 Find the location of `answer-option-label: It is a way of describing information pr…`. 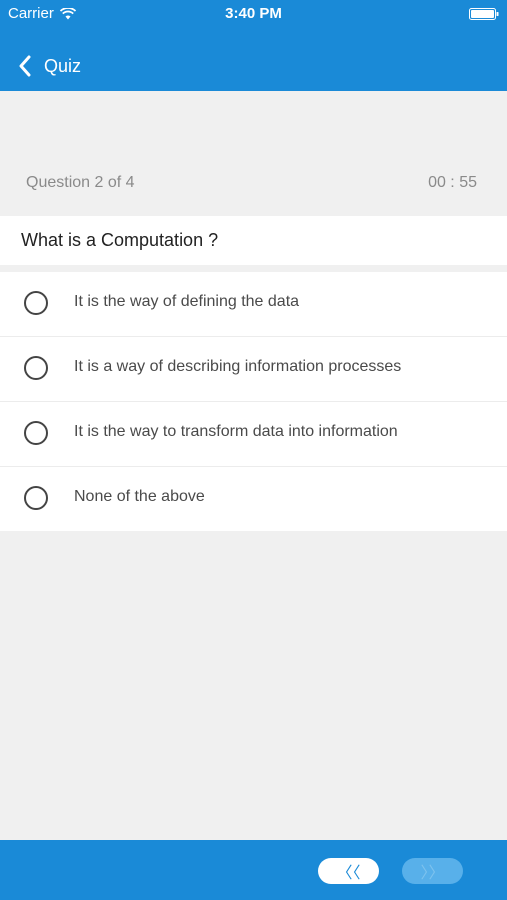

answer-option-label: It is a way of describing information pr… is located at coordinates (238, 366).